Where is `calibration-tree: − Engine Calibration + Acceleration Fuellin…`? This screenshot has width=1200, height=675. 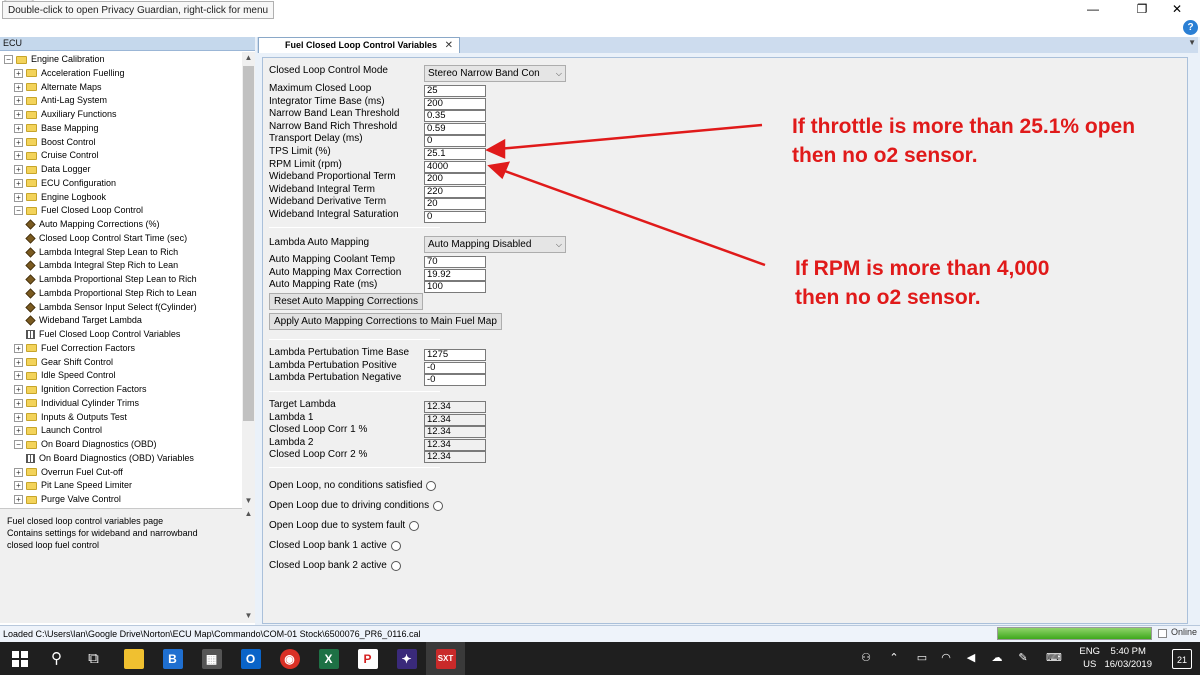 calibration-tree: − Engine Calibration + Acceleration Fuellin… is located at coordinates (121, 280).